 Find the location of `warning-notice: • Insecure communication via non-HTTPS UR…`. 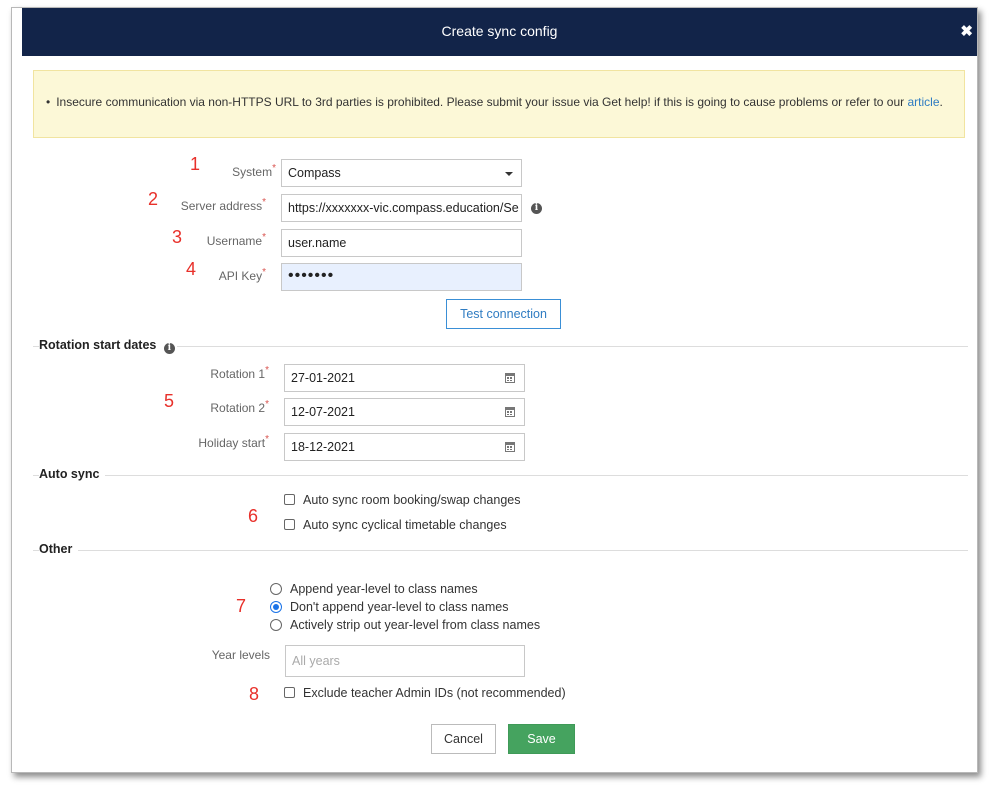

warning-notice: • Insecure communication via non-HTTPS UR… is located at coordinates (499, 104).